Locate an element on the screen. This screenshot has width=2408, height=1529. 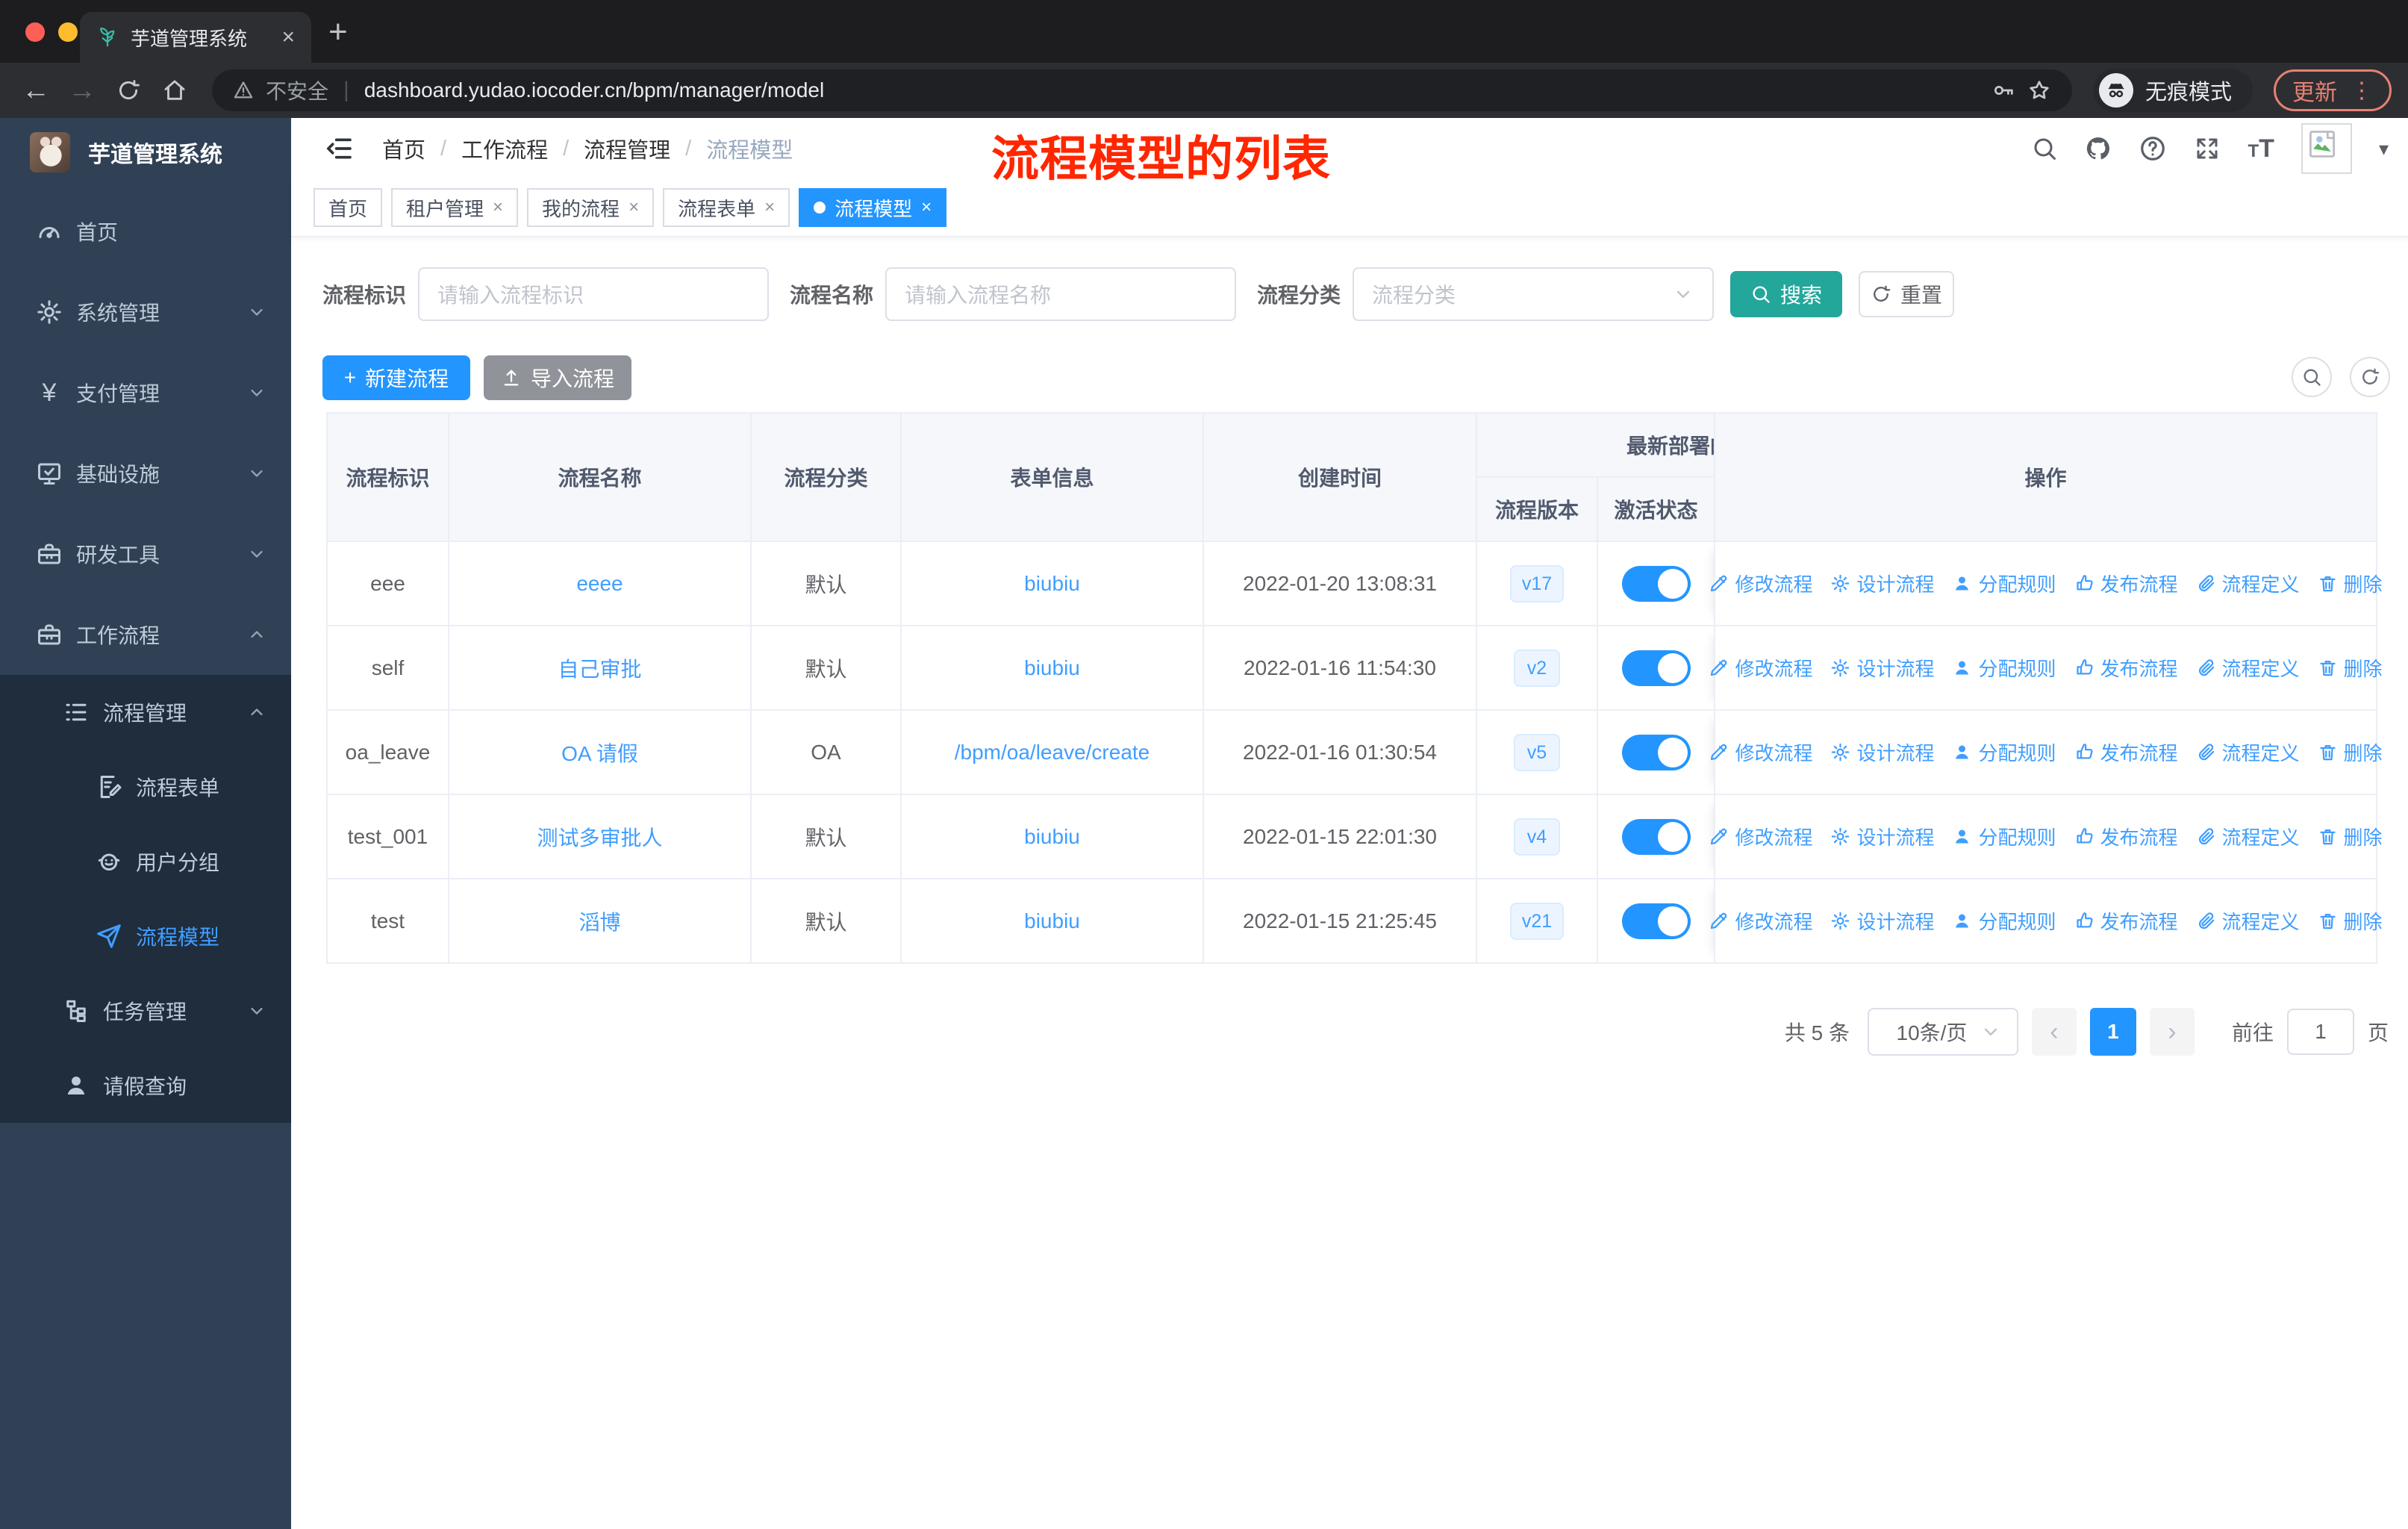
bookmark-star-icon is located at coordinates (2039, 90).